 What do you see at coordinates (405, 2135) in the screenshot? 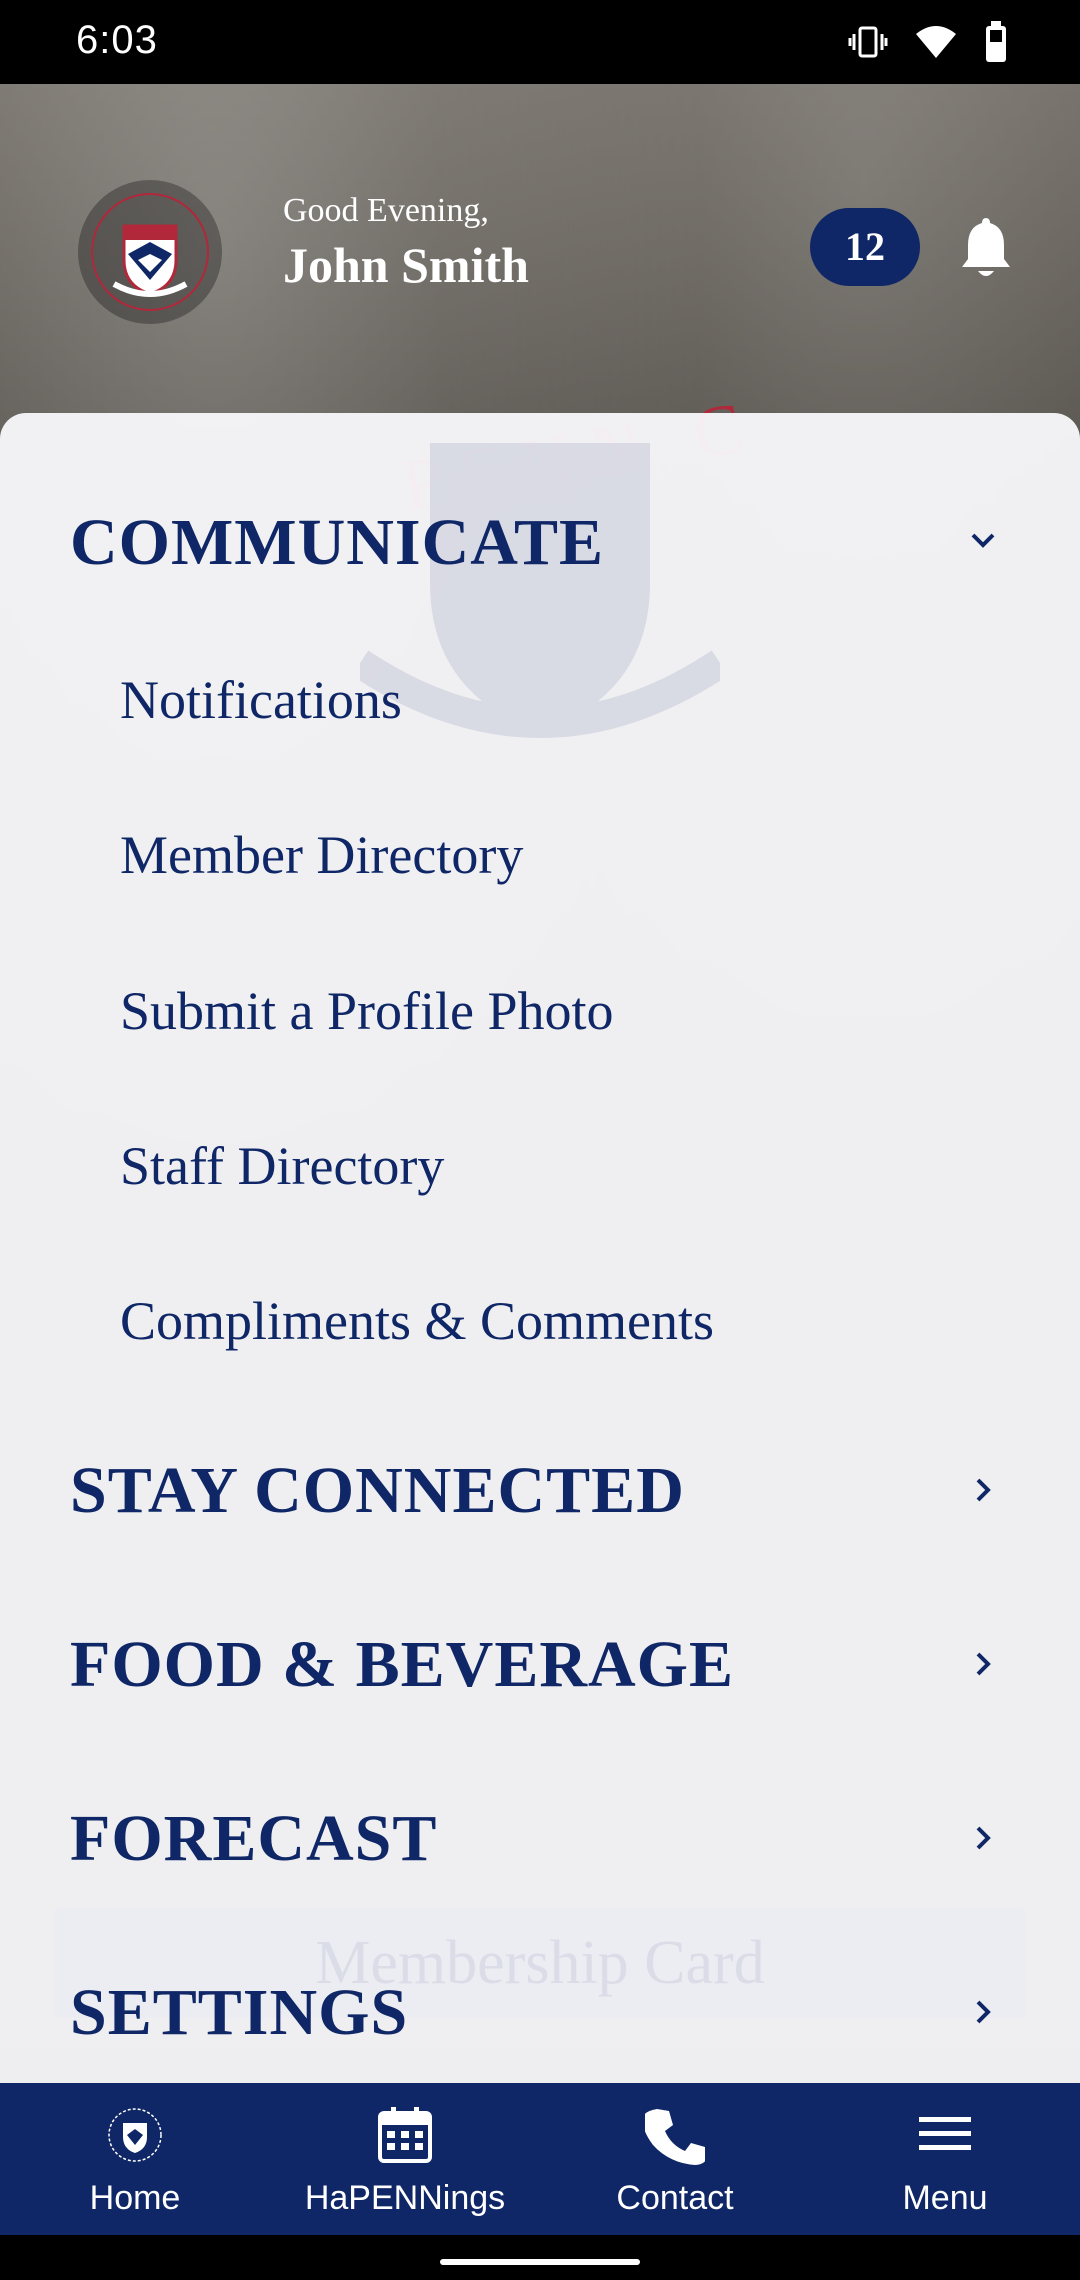
I see `calendar-icon` at bounding box center [405, 2135].